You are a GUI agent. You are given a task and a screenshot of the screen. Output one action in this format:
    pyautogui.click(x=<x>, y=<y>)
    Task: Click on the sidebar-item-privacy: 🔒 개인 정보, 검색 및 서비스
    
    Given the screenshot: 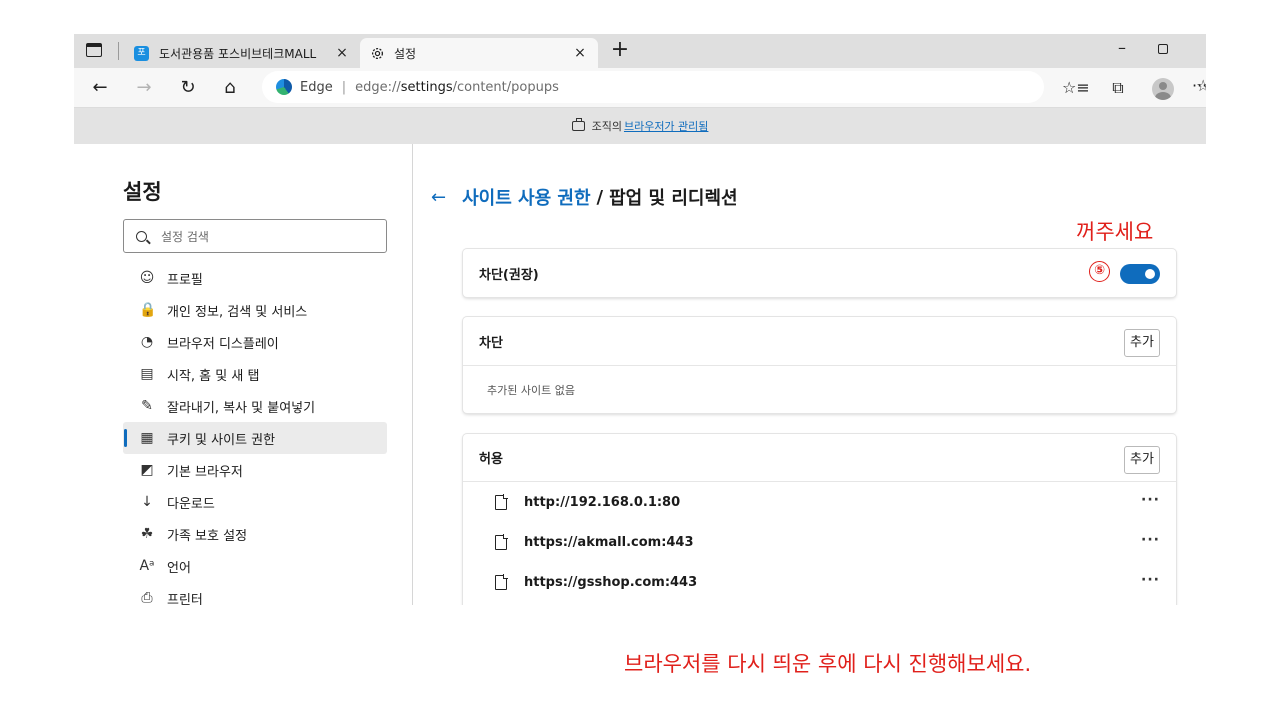 What is the action you would take?
    pyautogui.click(x=255, y=310)
    